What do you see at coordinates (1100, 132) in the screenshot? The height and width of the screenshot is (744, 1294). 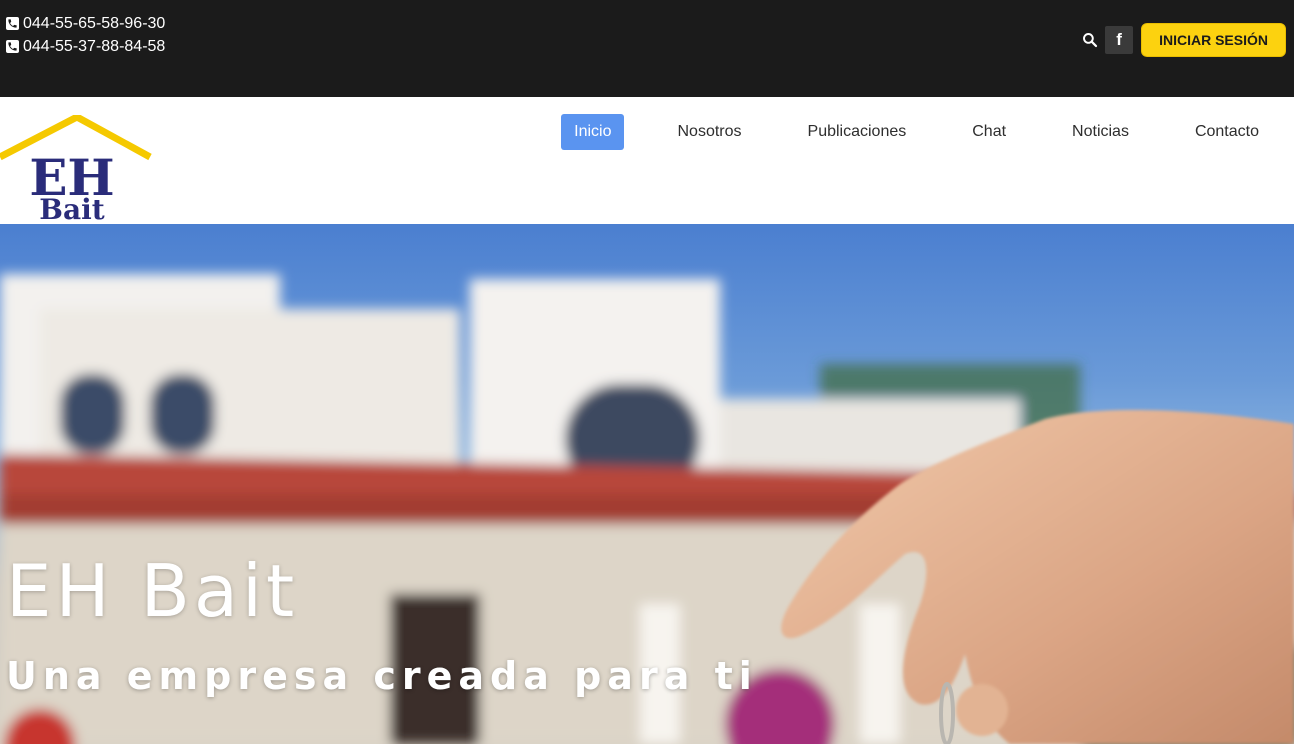 I see `nav-item-noticias: Noticias` at bounding box center [1100, 132].